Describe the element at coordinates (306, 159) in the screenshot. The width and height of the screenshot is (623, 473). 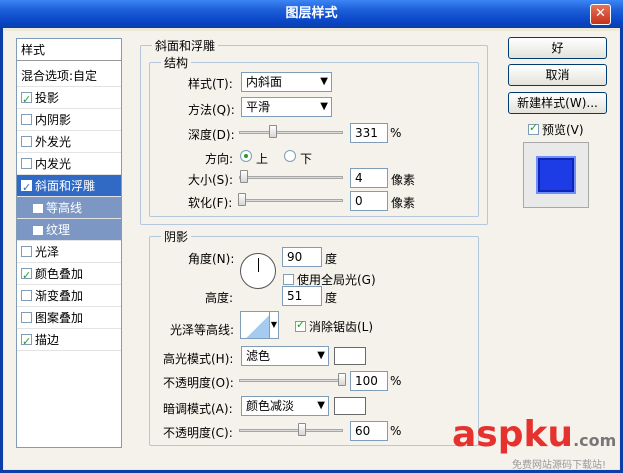
I see `direction-down-label: 下` at that location.